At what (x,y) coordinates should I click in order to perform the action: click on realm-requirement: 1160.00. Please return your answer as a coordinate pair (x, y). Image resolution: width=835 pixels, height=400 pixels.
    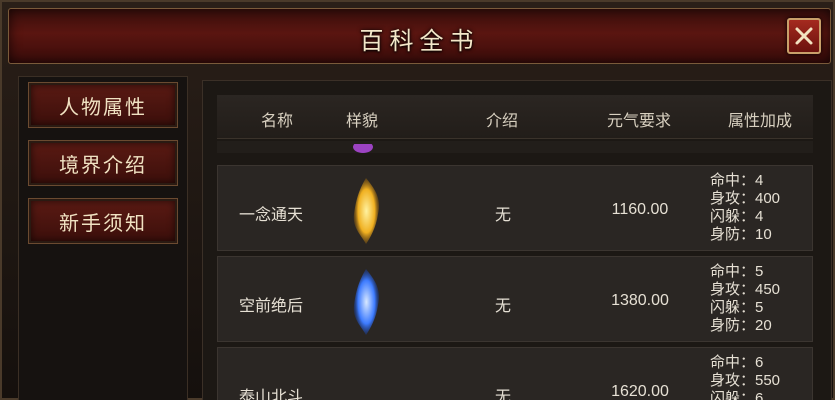
    Looking at the image, I should click on (640, 209).